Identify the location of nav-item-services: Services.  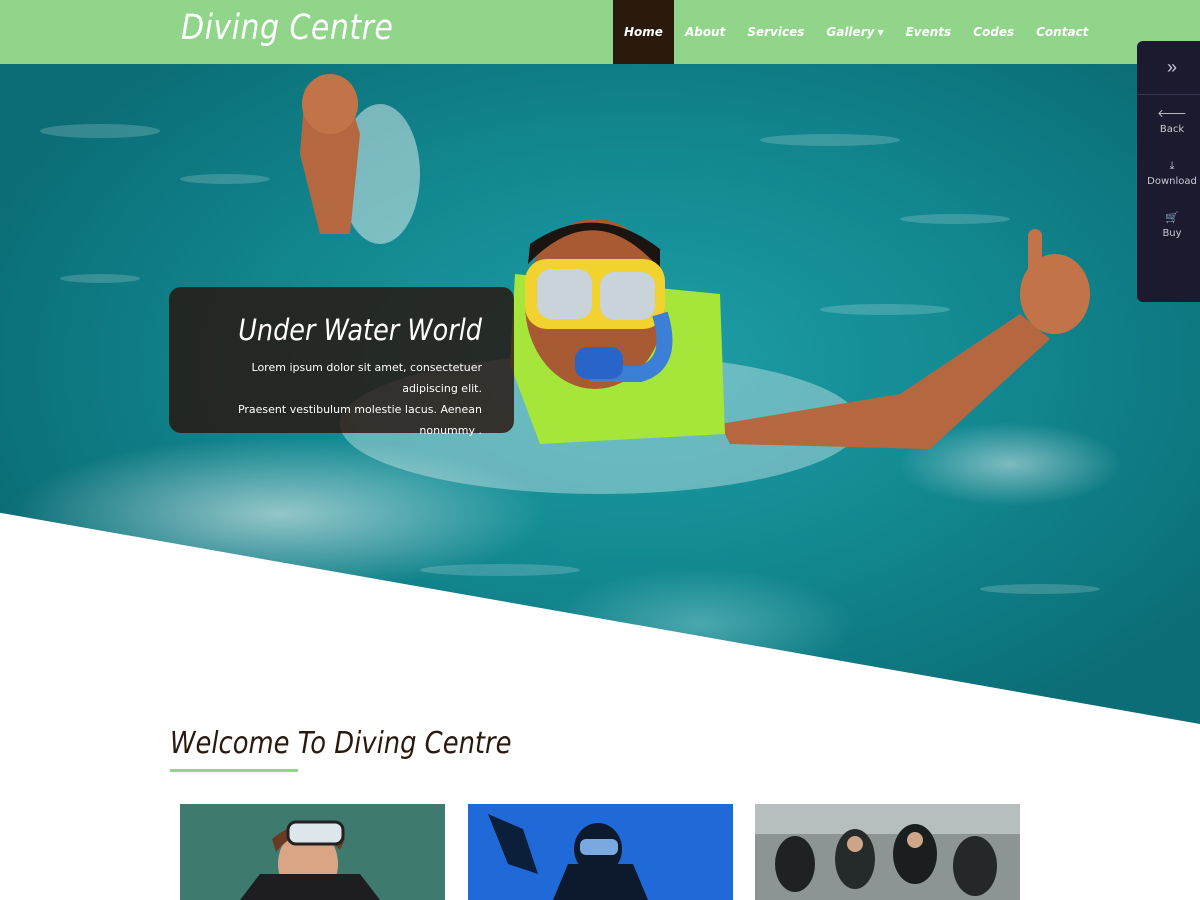
(775, 32).